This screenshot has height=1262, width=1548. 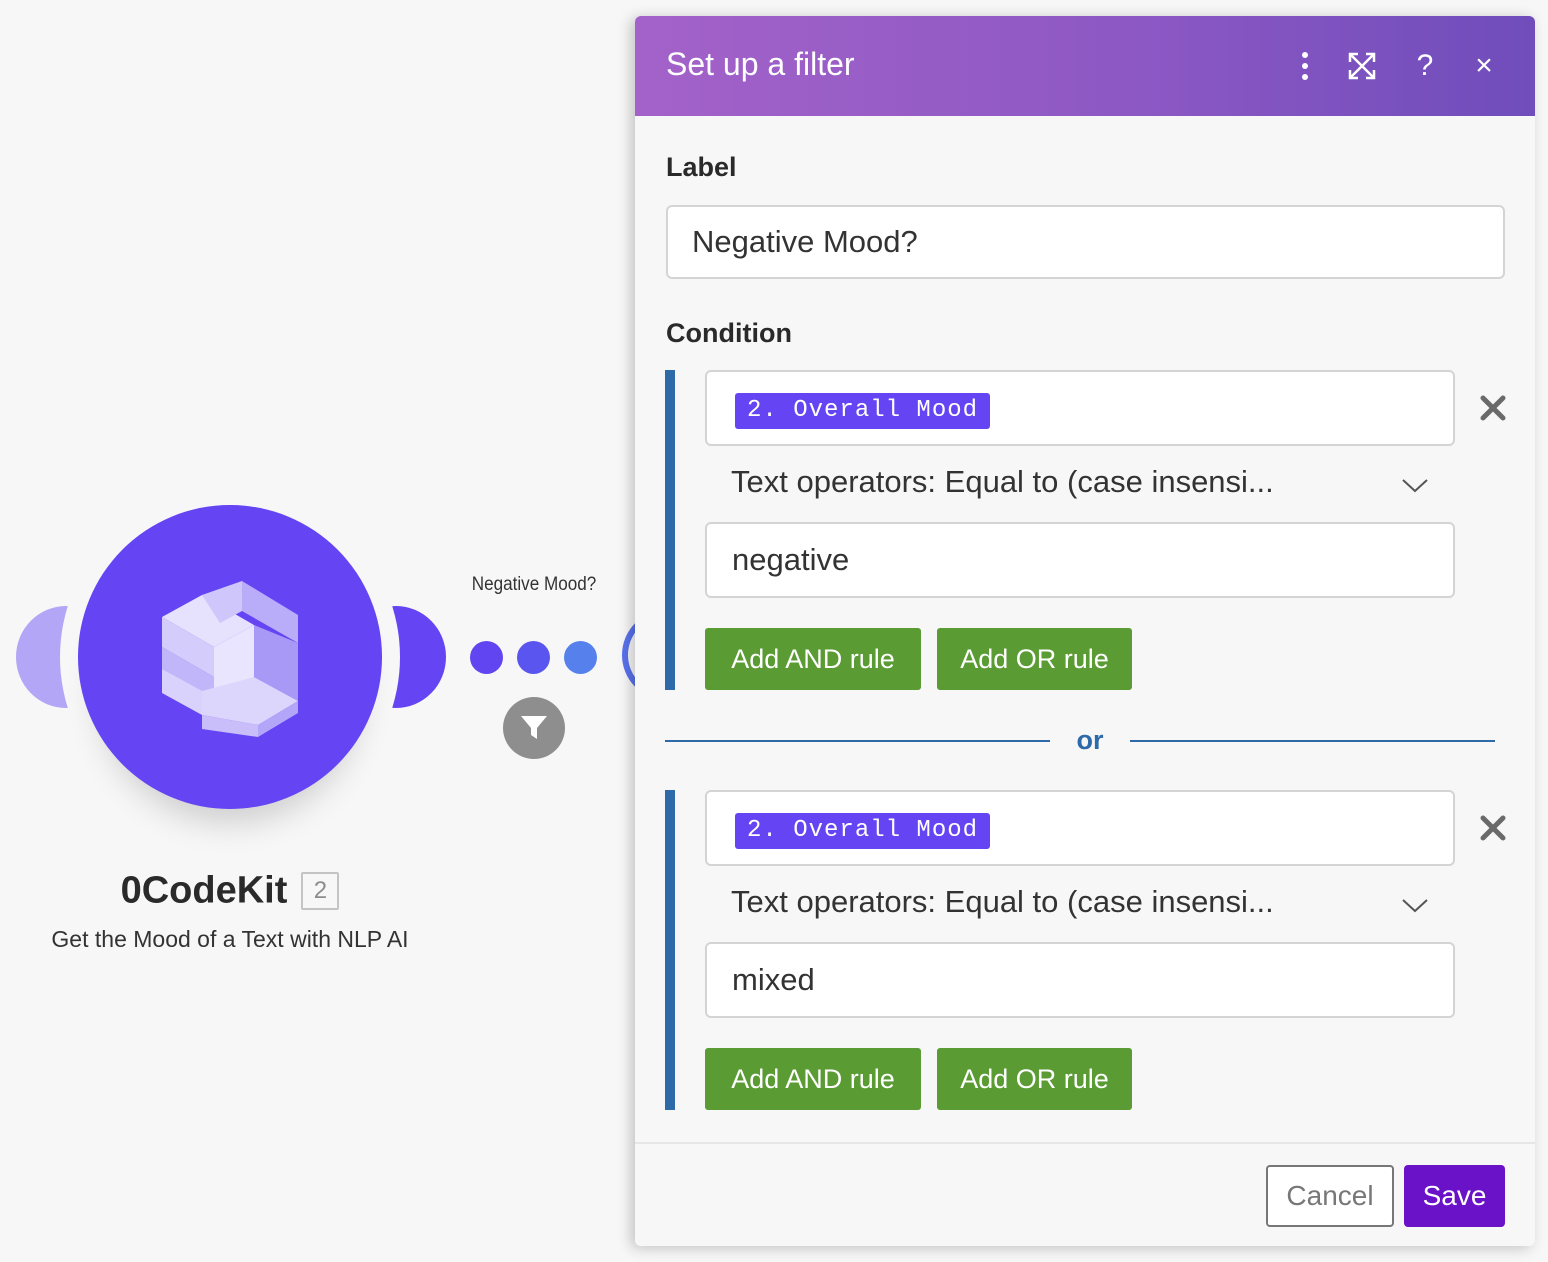 I want to click on filter-button, so click(x=534, y=728).